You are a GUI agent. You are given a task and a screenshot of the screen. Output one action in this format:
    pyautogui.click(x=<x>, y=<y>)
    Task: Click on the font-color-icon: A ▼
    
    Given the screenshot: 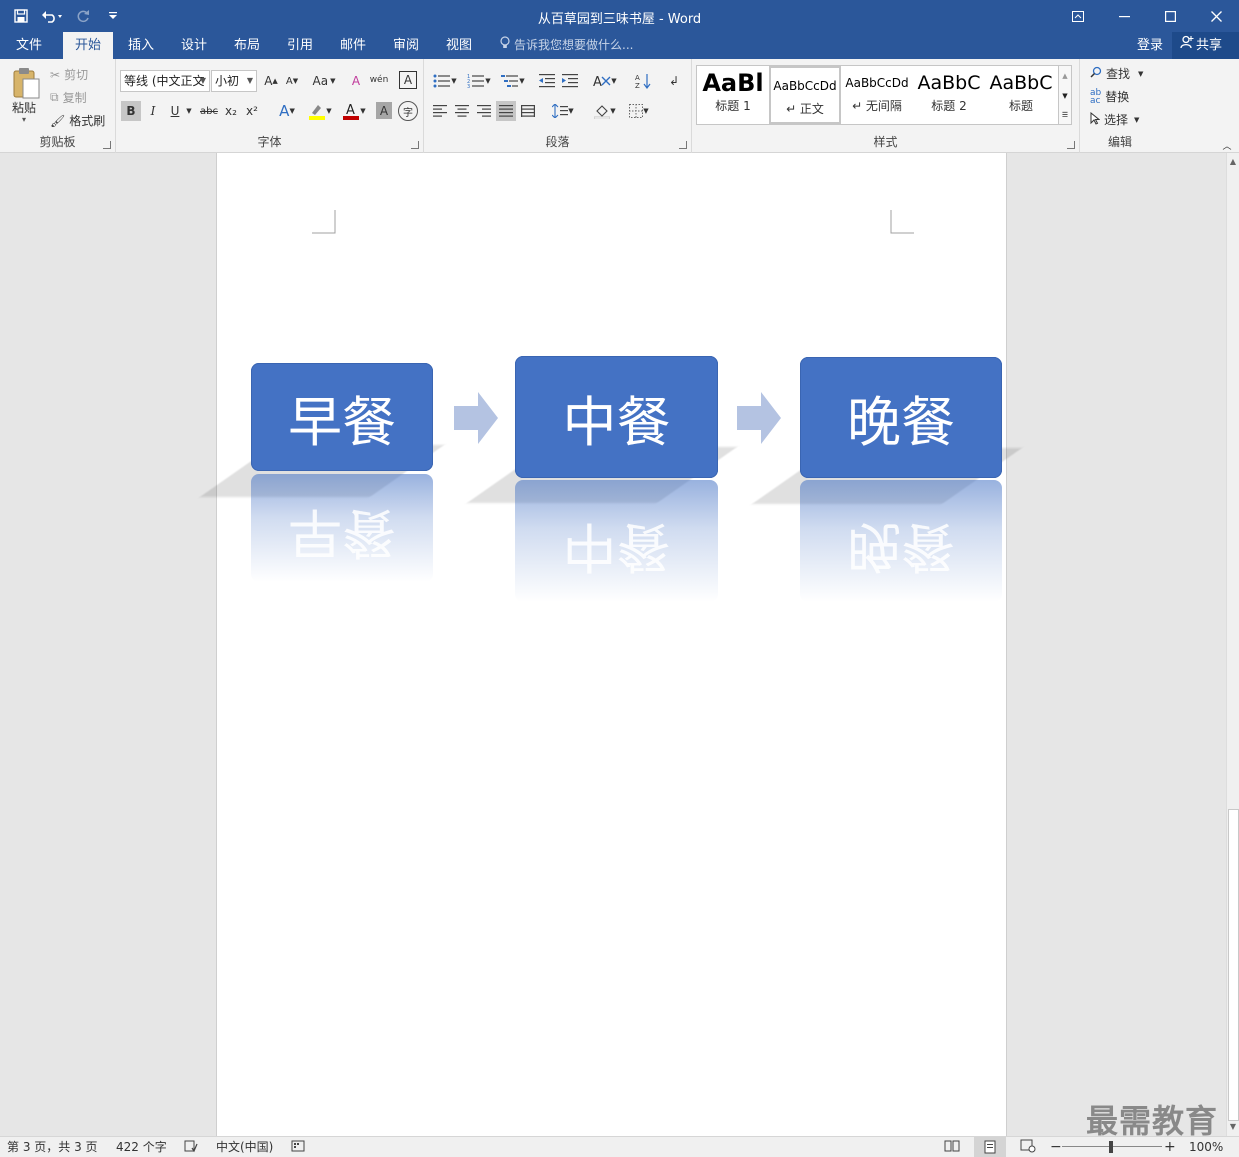 What is the action you would take?
    pyautogui.click(x=354, y=111)
    